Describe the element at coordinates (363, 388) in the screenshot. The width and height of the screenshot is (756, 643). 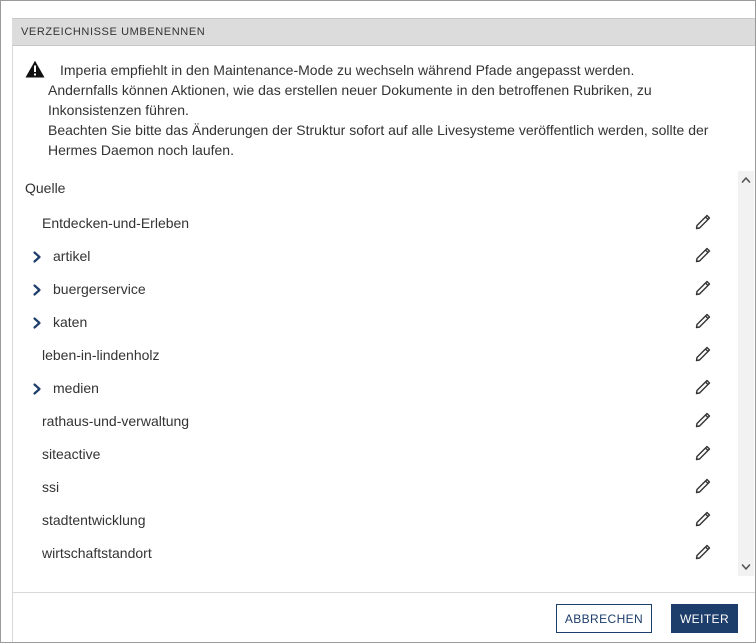
I see `tree-row: medien` at that location.